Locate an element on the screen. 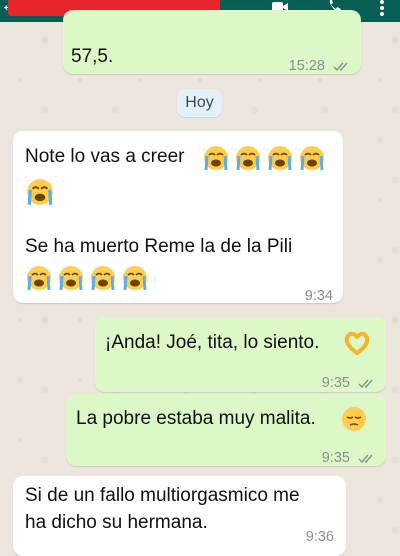  pensive-face-icon is located at coordinates (354, 418).